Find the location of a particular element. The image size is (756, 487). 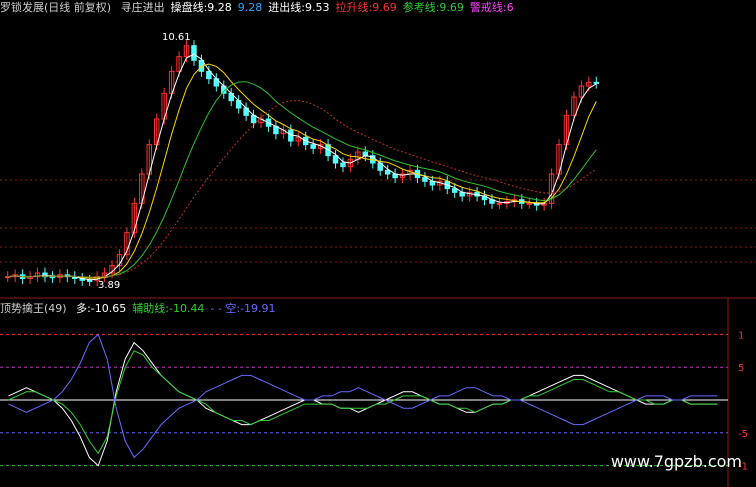

header-item-0: 寻庄进出 is located at coordinates (142, 7).